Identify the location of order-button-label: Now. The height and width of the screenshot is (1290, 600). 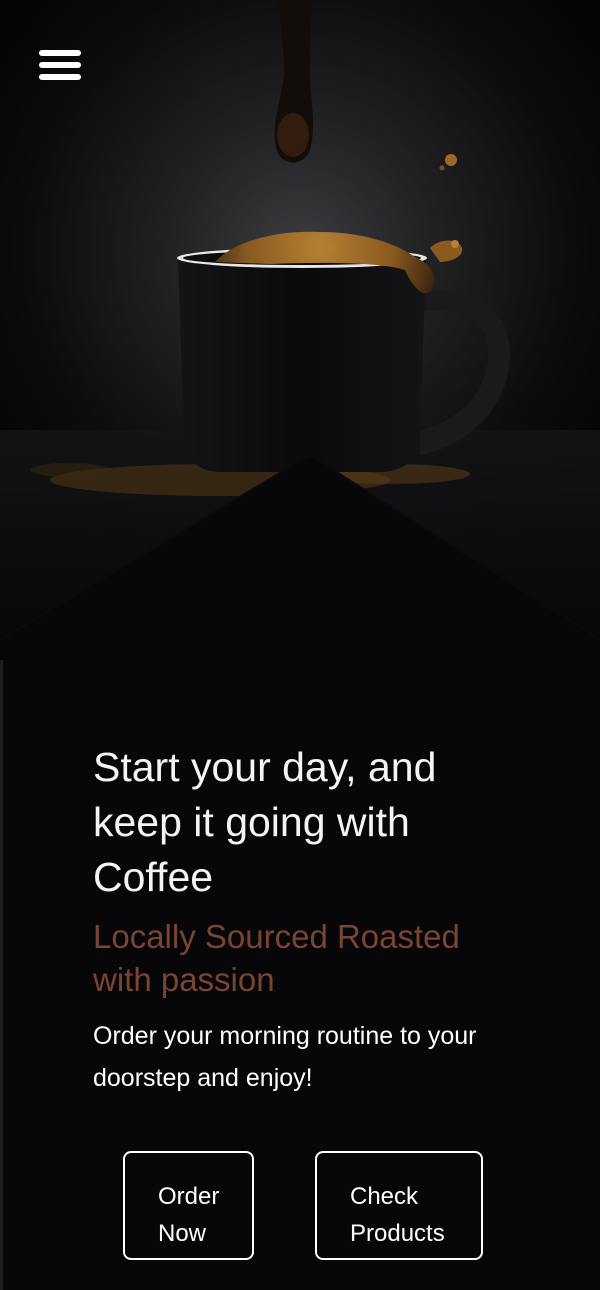
(182, 1233).